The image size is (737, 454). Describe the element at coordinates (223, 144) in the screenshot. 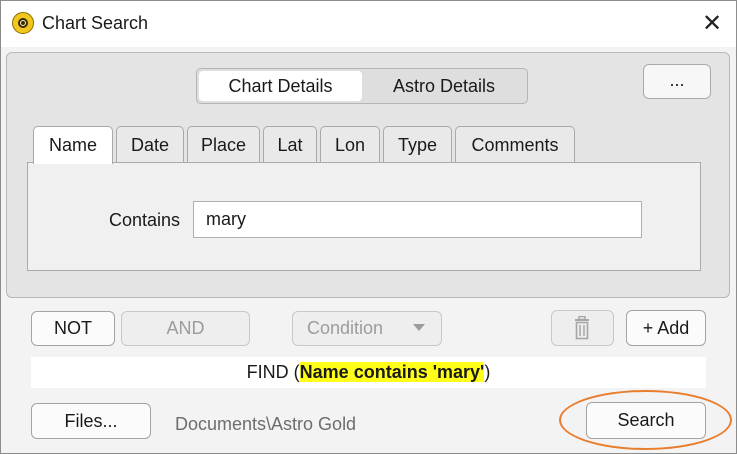

I see `tab-place: Place` at that location.